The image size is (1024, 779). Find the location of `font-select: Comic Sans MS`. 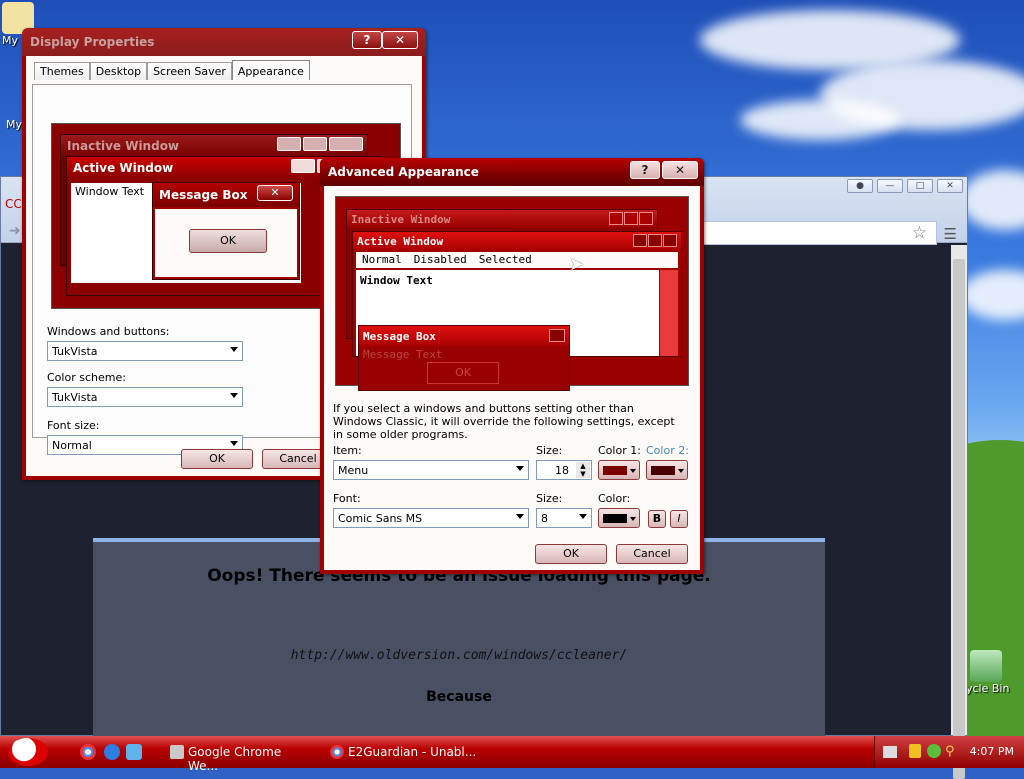

font-select: Comic Sans MS is located at coordinates (431, 518).